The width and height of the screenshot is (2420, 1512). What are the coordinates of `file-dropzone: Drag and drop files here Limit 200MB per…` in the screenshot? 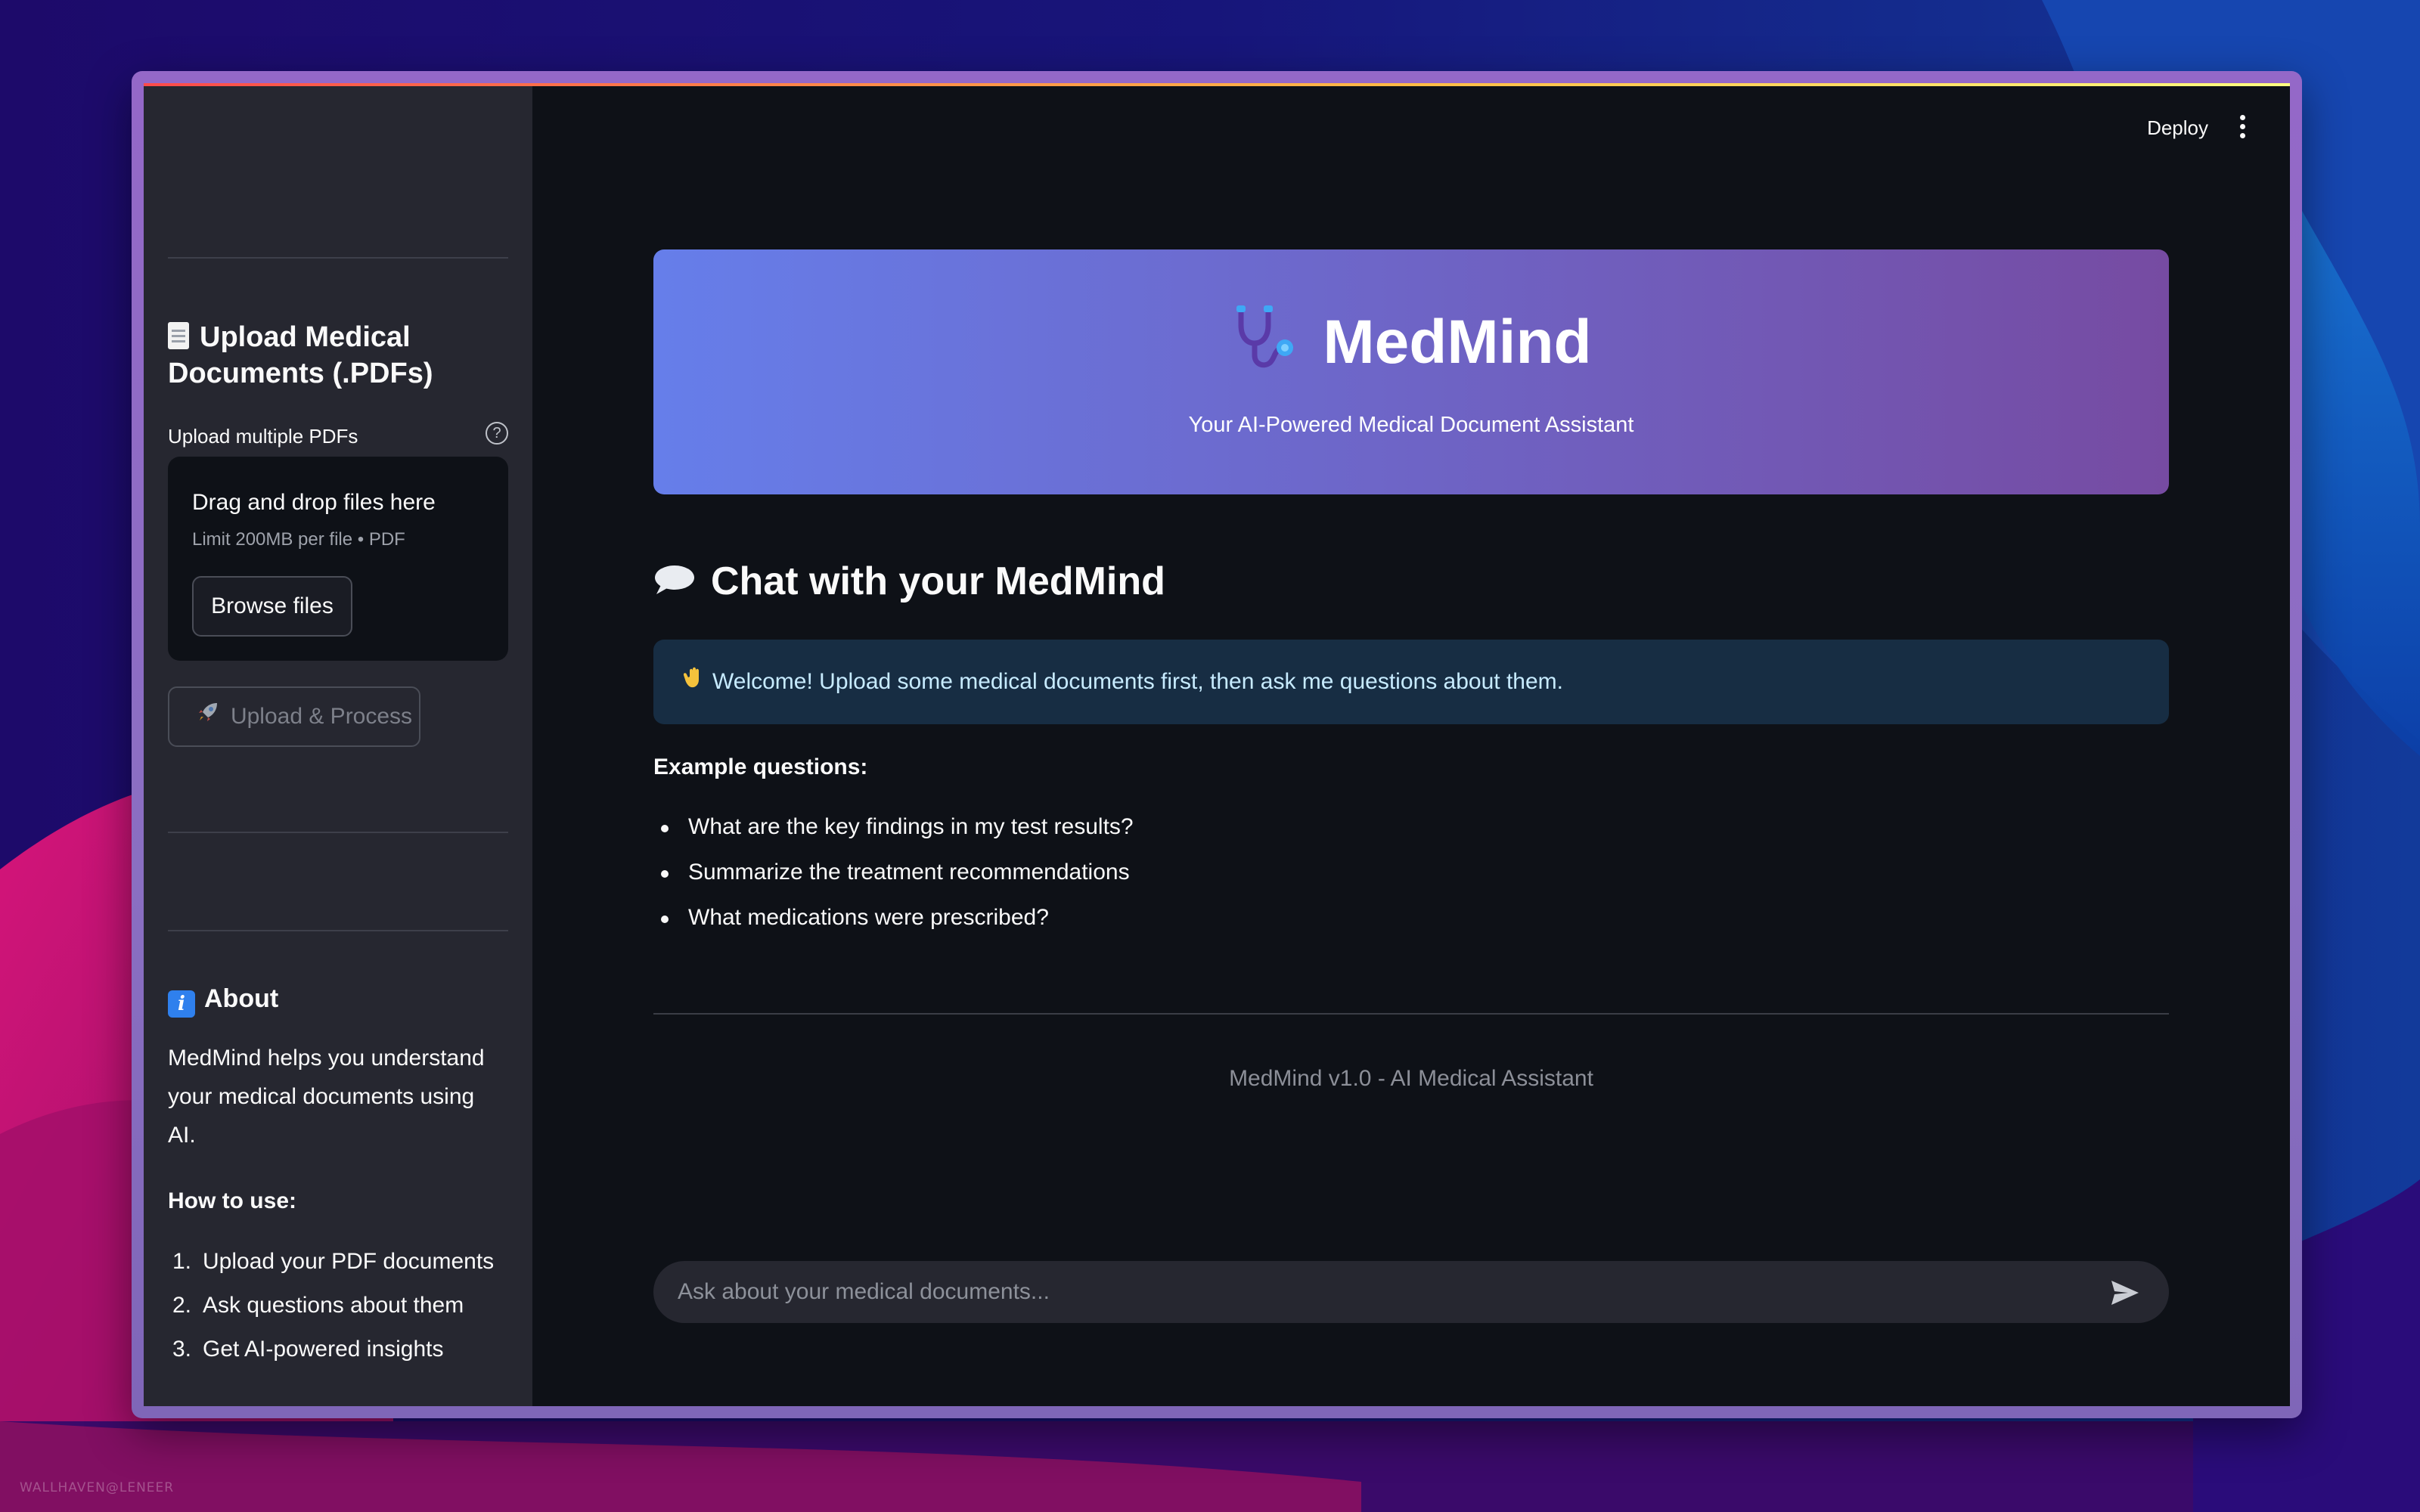 It's located at (338, 559).